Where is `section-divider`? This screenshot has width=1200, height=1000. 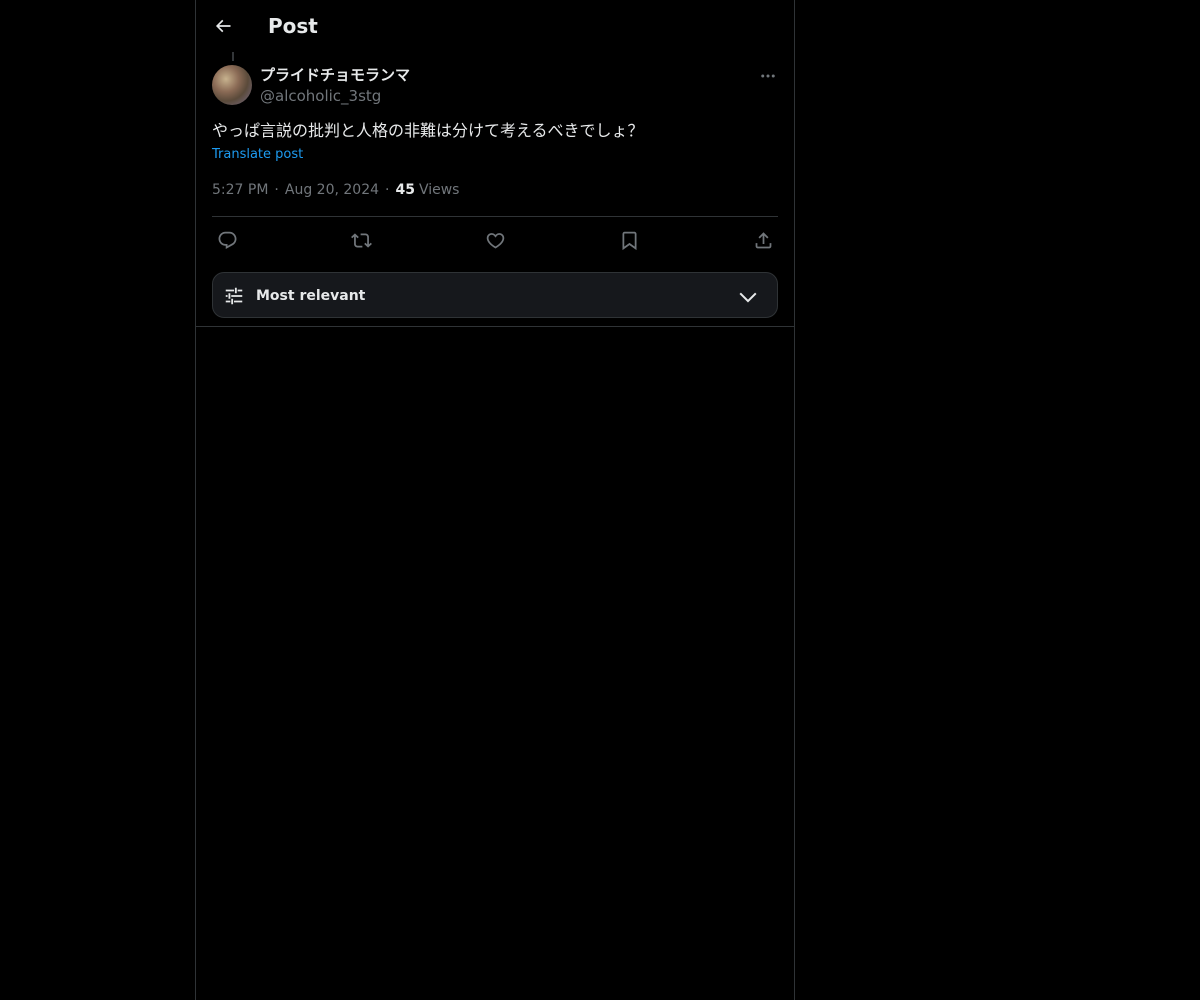 section-divider is located at coordinates (495, 326).